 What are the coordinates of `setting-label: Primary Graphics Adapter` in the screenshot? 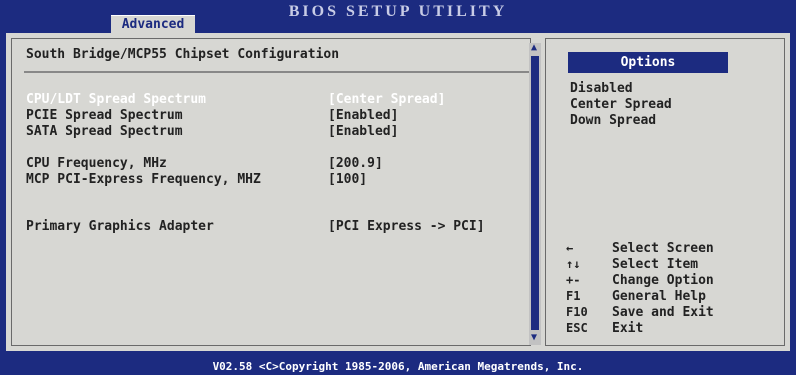 It's located at (120, 226).